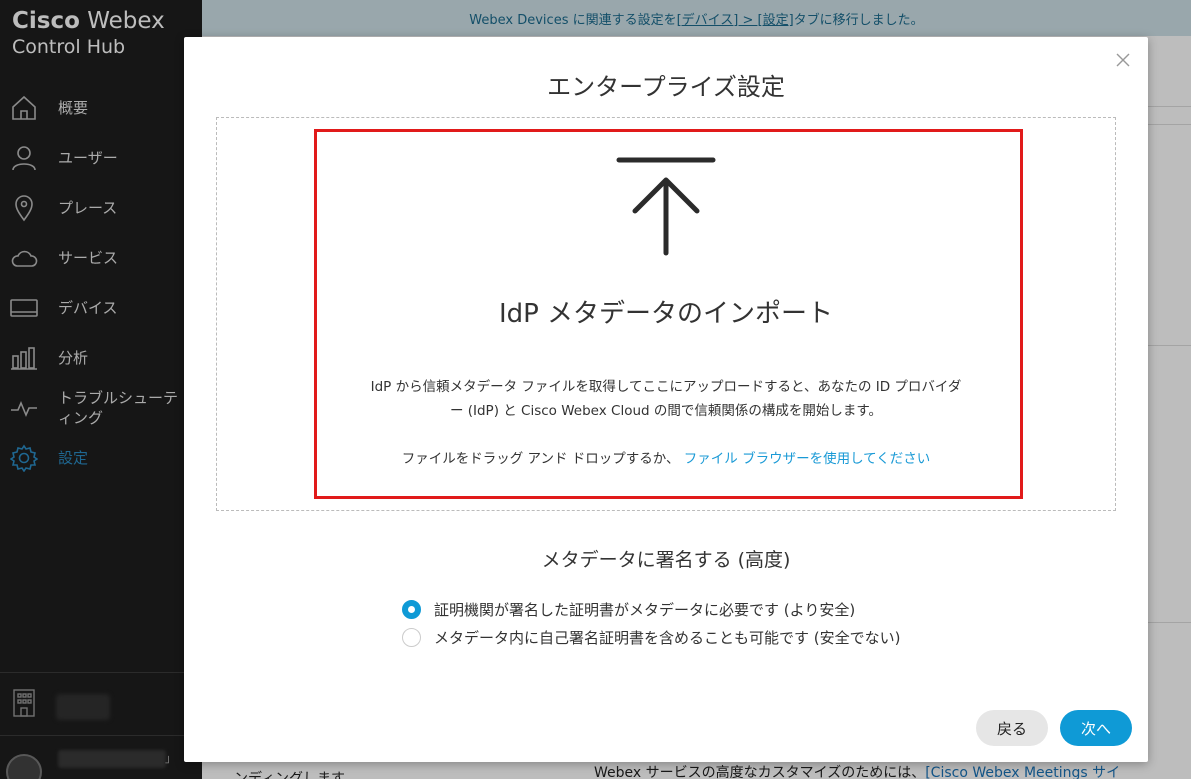 This screenshot has width=1191, height=779. I want to click on radio-label: メタデータ内に自己署名証明書を含めることも可能です (安全でない), so click(667, 638).